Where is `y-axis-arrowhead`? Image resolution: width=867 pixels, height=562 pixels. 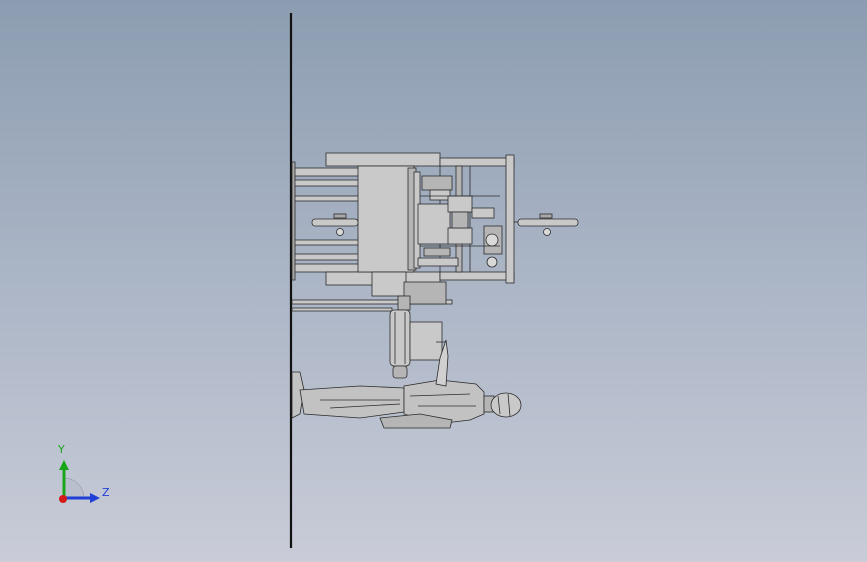
y-axis-arrowhead is located at coordinates (64, 465).